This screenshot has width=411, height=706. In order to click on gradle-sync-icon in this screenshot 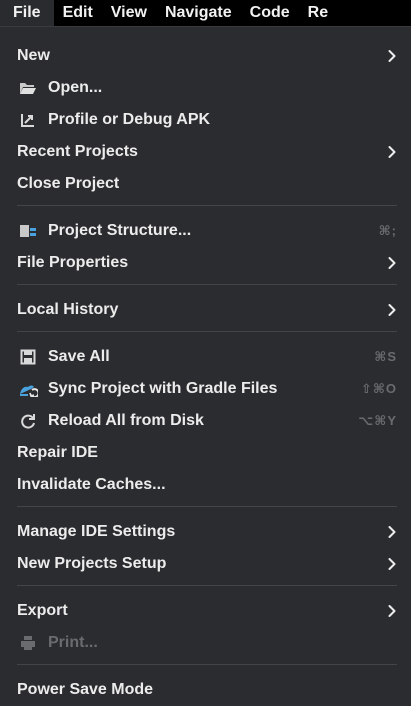, I will do `click(28, 389)`.